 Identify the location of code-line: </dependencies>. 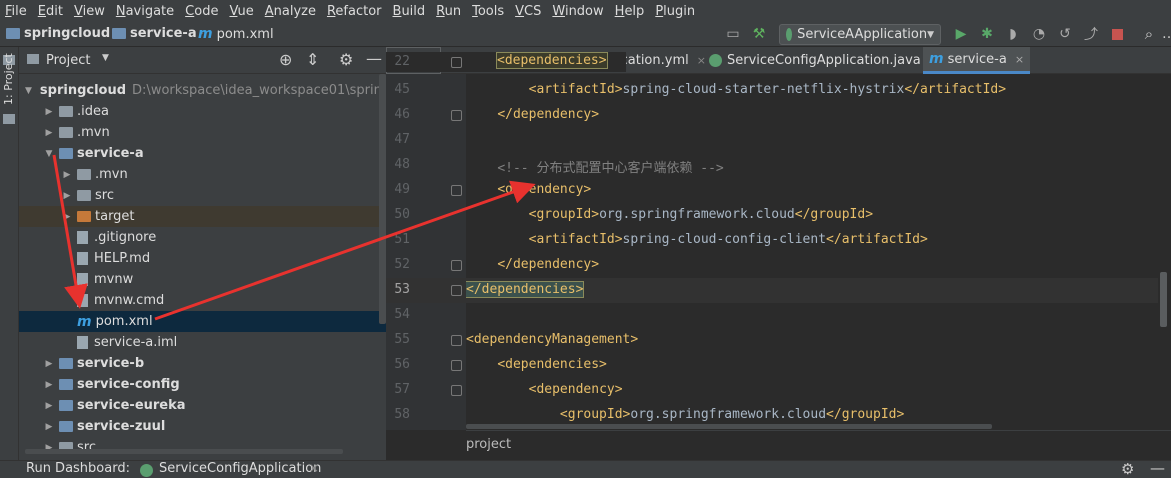
(525, 289).